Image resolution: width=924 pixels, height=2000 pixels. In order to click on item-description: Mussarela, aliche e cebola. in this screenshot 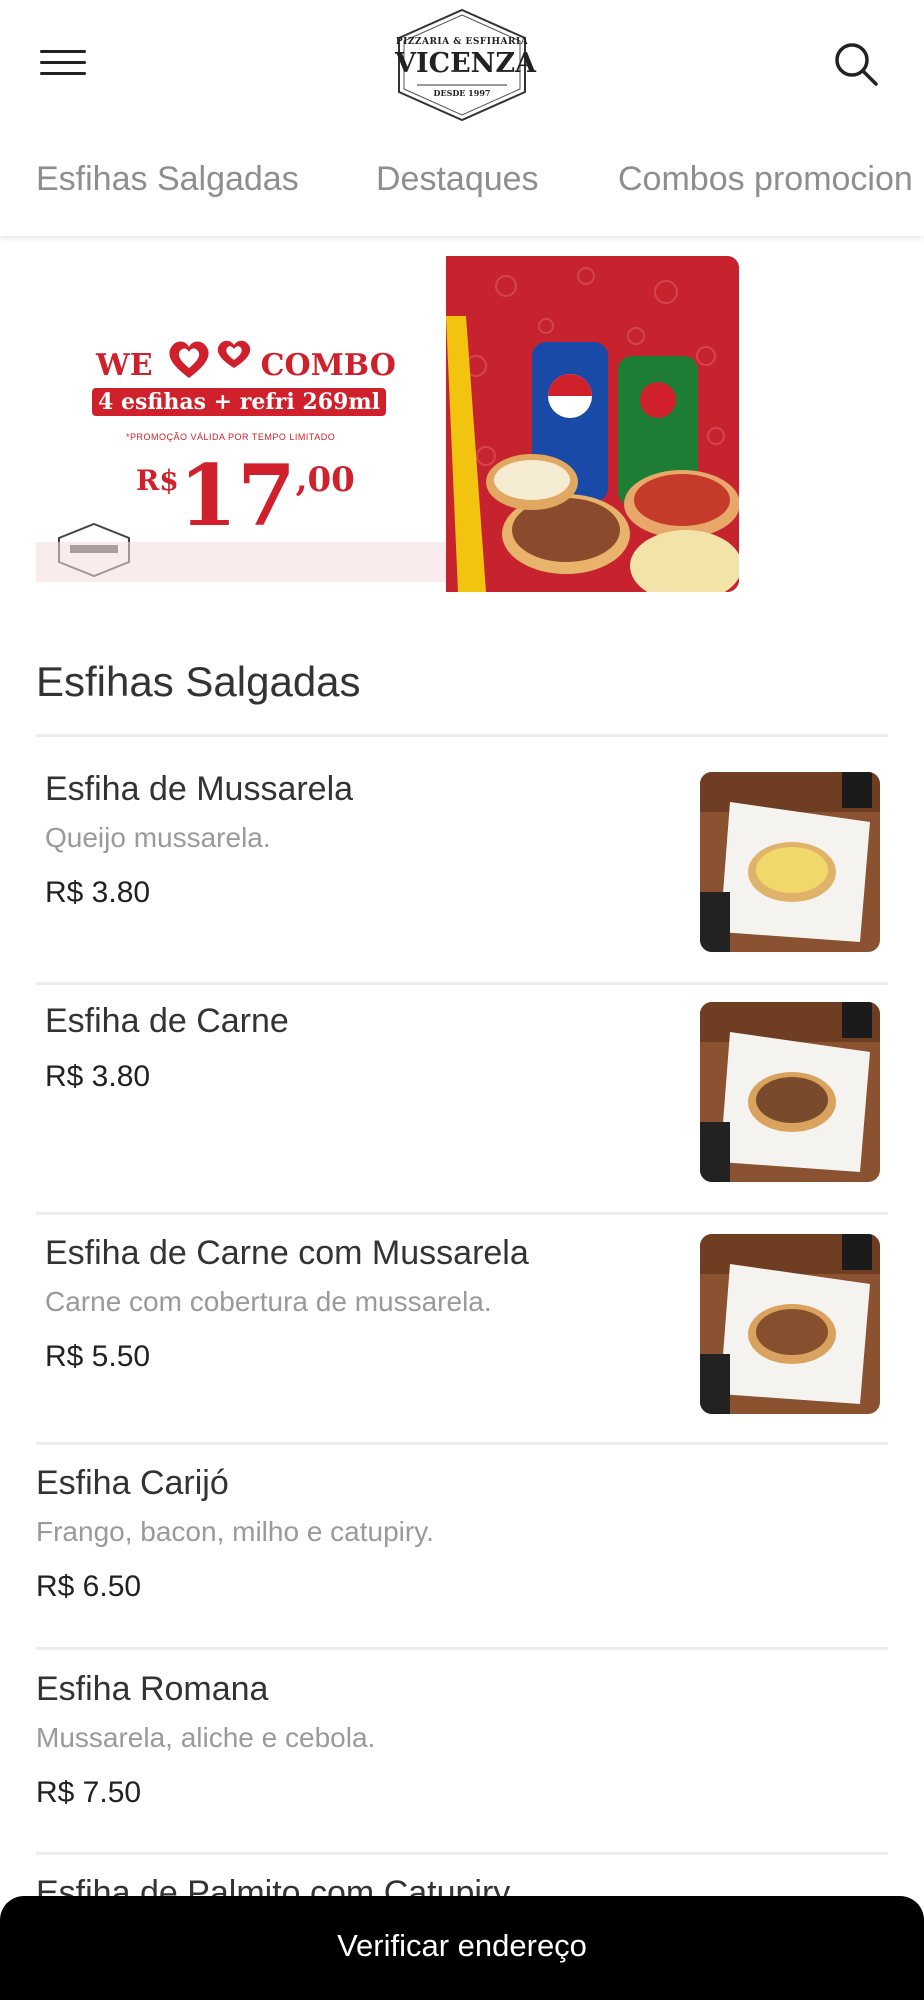, I will do `click(206, 1737)`.